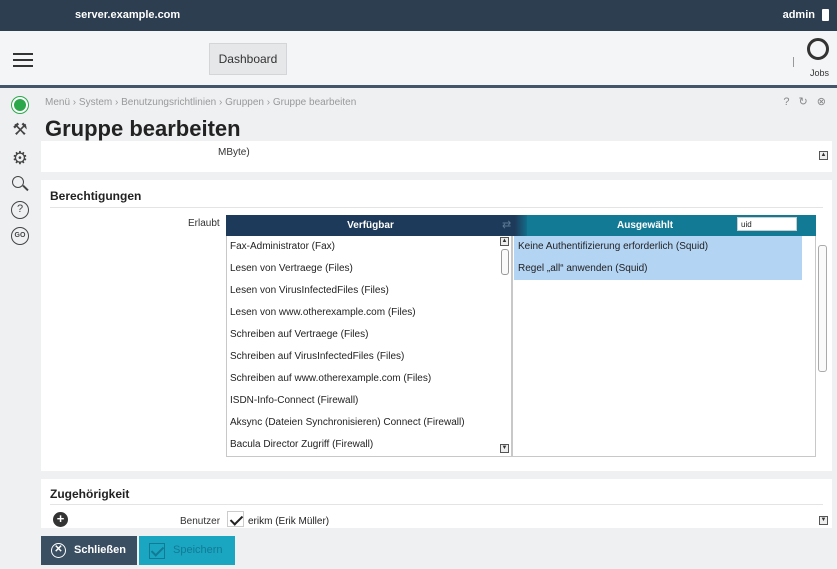 The height and width of the screenshot is (569, 837). Describe the element at coordinates (418, 15) in the screenshot. I see `top-bar: server.example.com admin` at that location.